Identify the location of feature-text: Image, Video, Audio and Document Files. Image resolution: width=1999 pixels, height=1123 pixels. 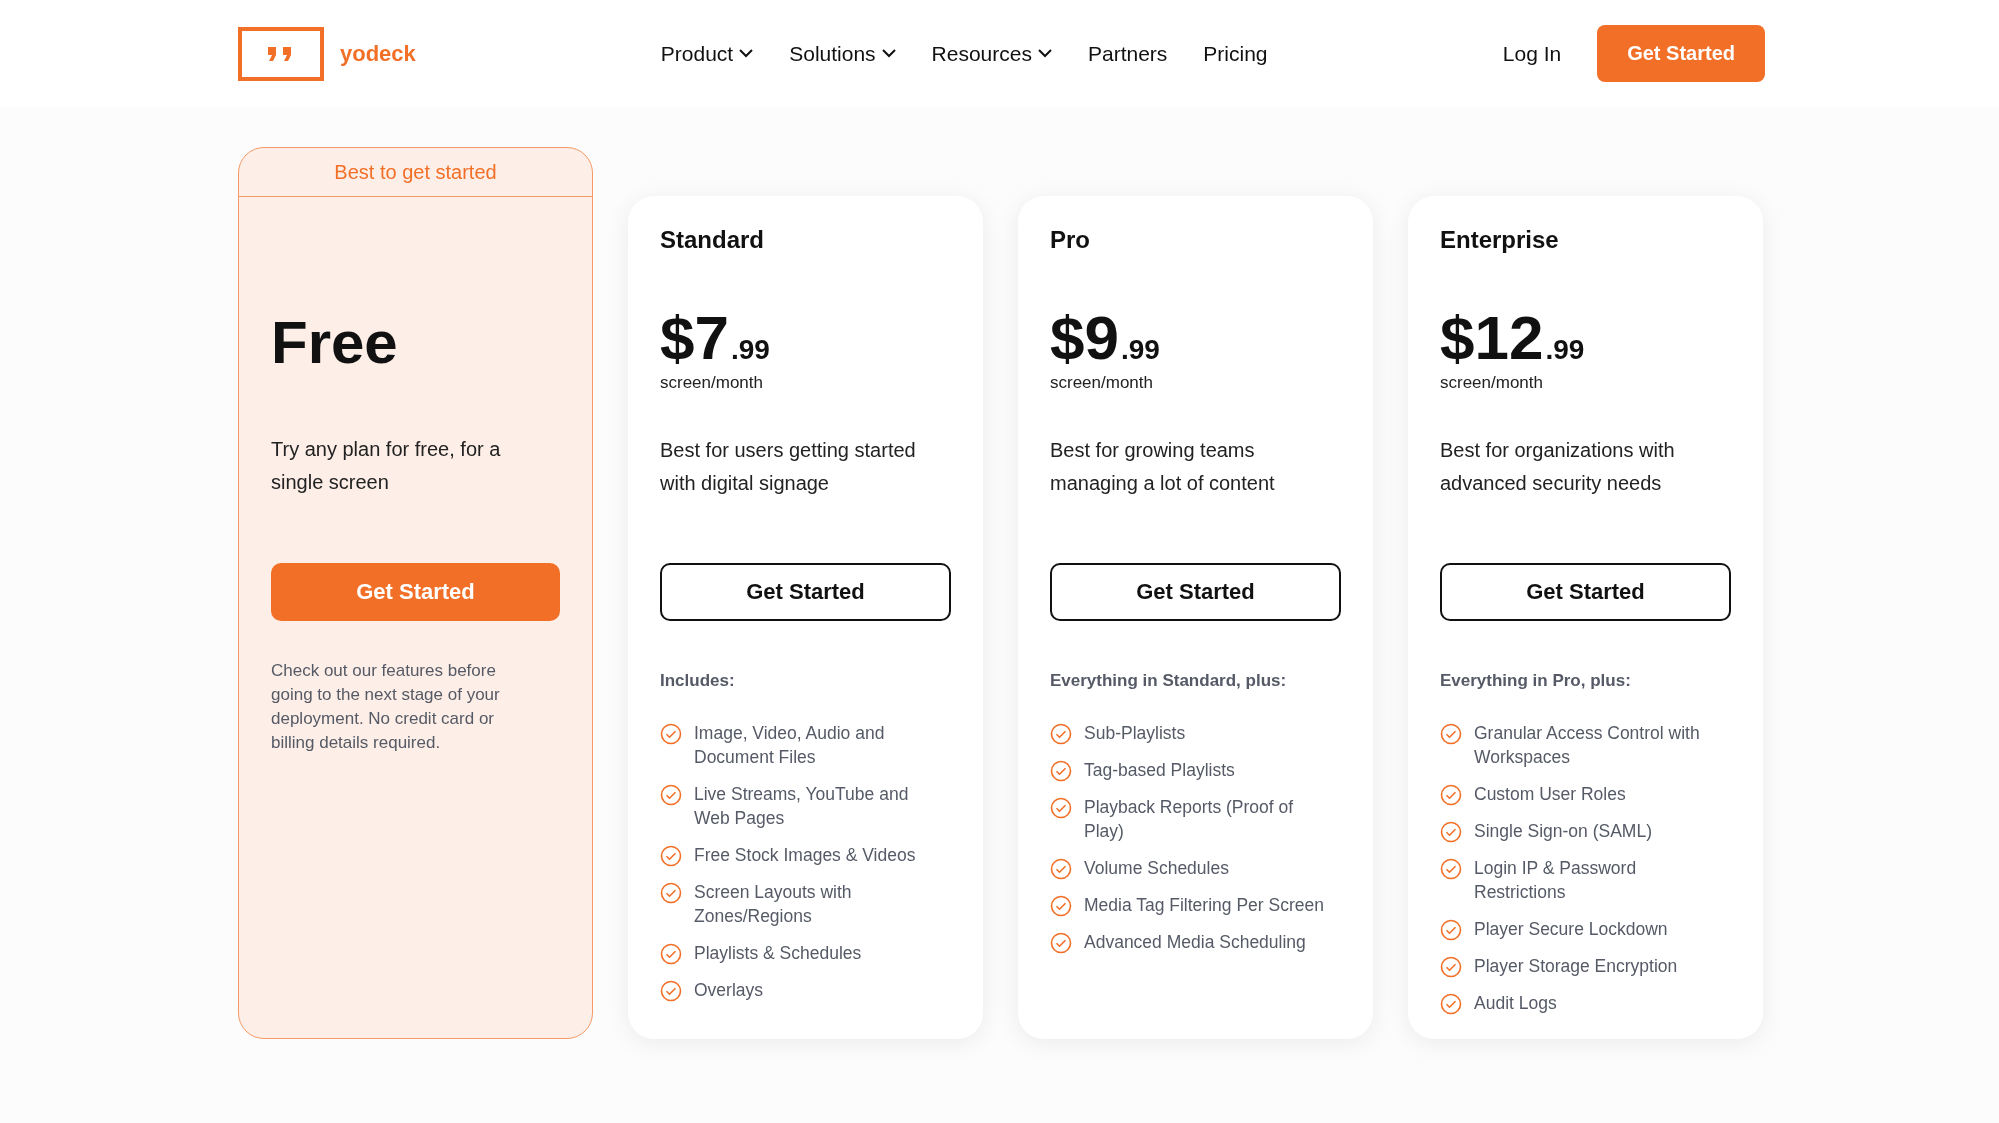
(790, 745).